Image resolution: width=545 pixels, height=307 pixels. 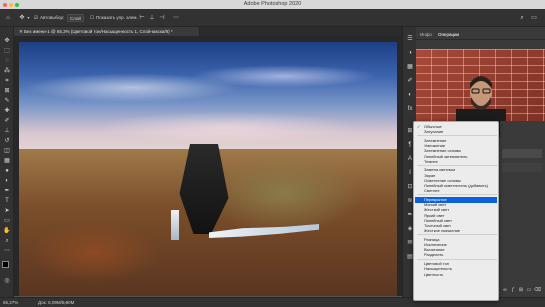 What do you see at coordinates (176, 18) in the screenshot?
I see `distribute-icon: ⋯` at bounding box center [176, 18].